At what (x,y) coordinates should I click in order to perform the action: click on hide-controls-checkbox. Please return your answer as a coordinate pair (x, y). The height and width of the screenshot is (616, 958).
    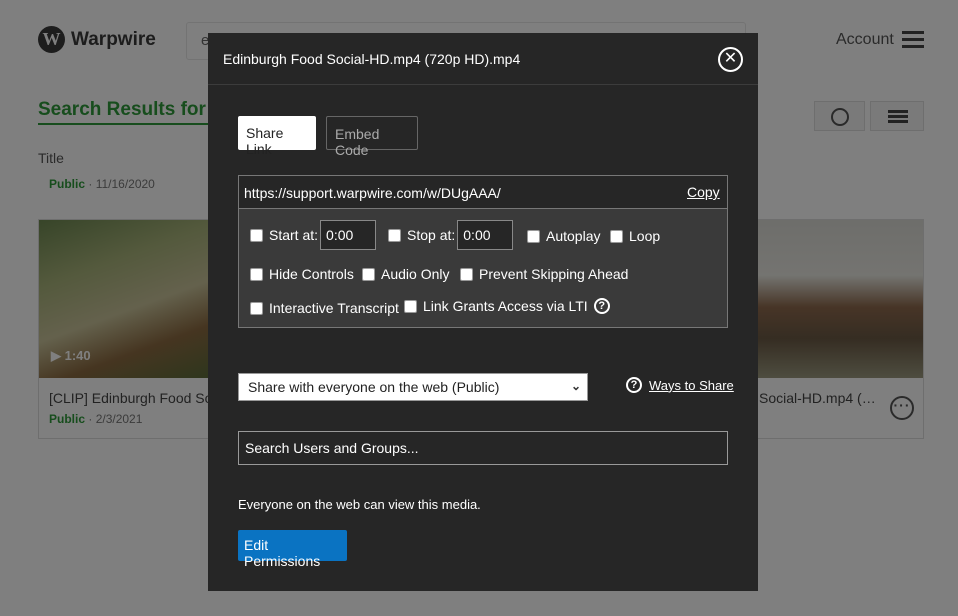
    Looking at the image, I should click on (256, 274).